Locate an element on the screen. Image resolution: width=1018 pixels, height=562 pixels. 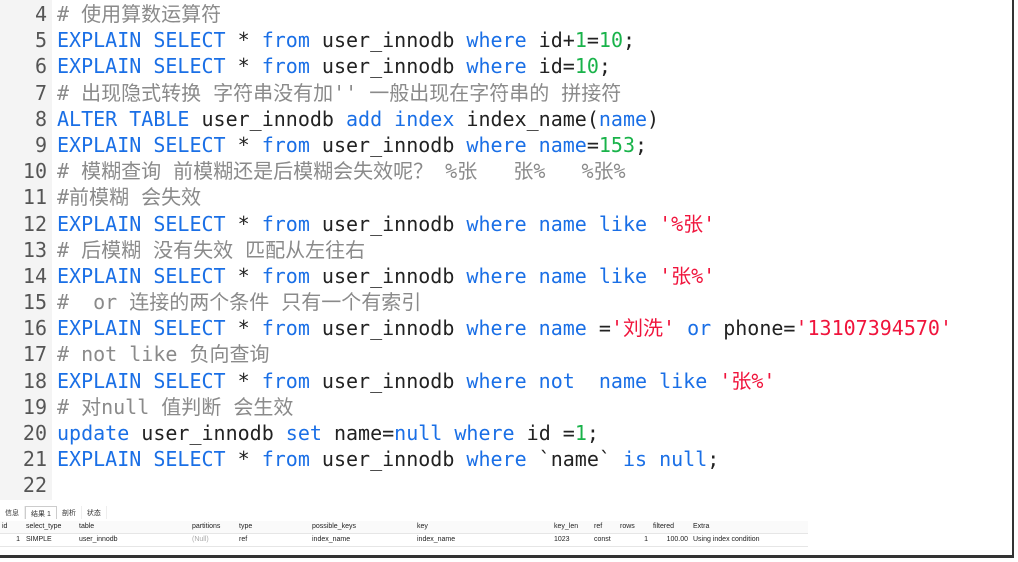
code-line: 19 # 对null 值判断 会生效 is located at coordinates (506, 407).